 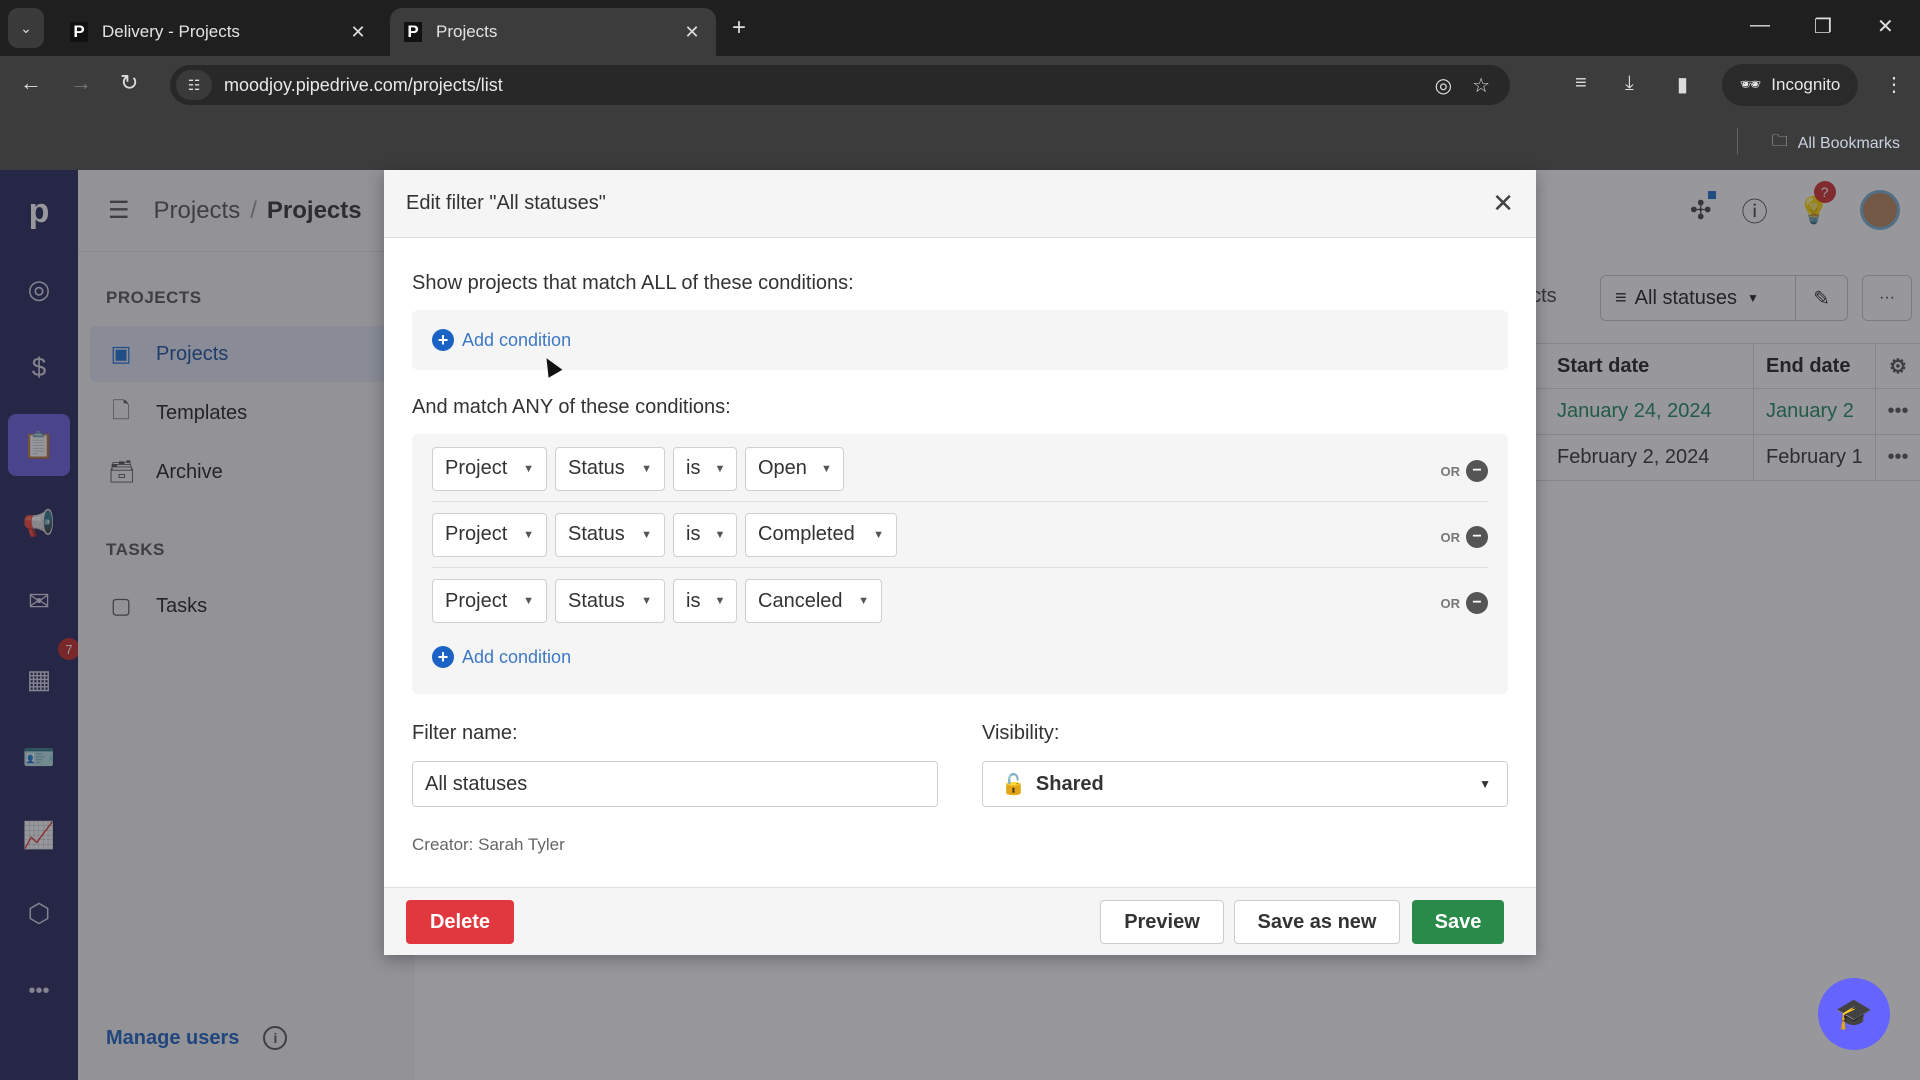 What do you see at coordinates (1245, 784) in the screenshot?
I see `visibility-select: 🔓 Shared ▼` at bounding box center [1245, 784].